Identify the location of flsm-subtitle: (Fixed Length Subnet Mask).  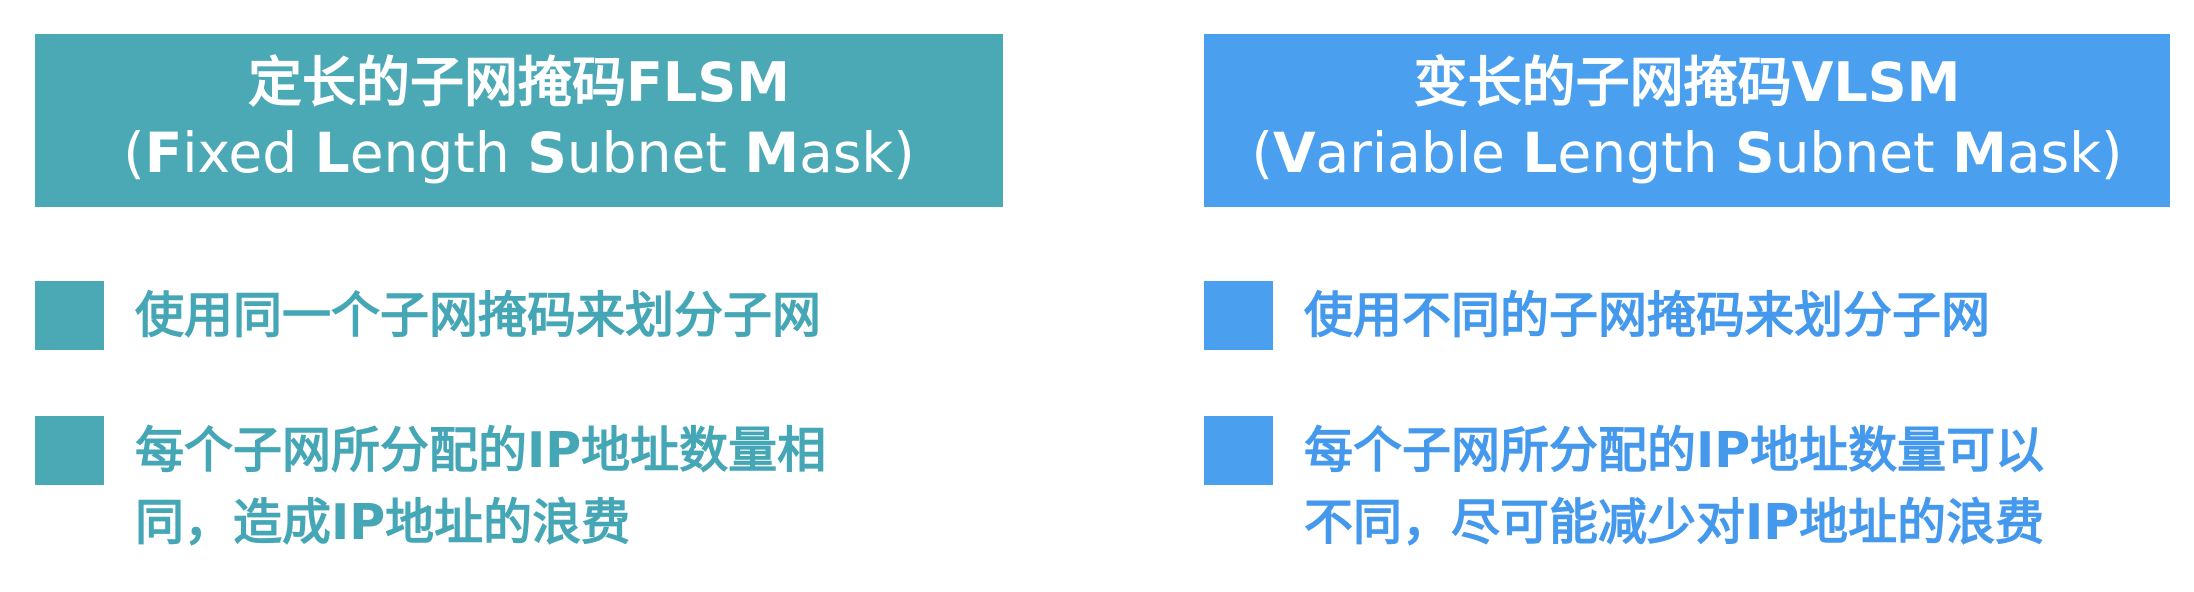
(519, 153).